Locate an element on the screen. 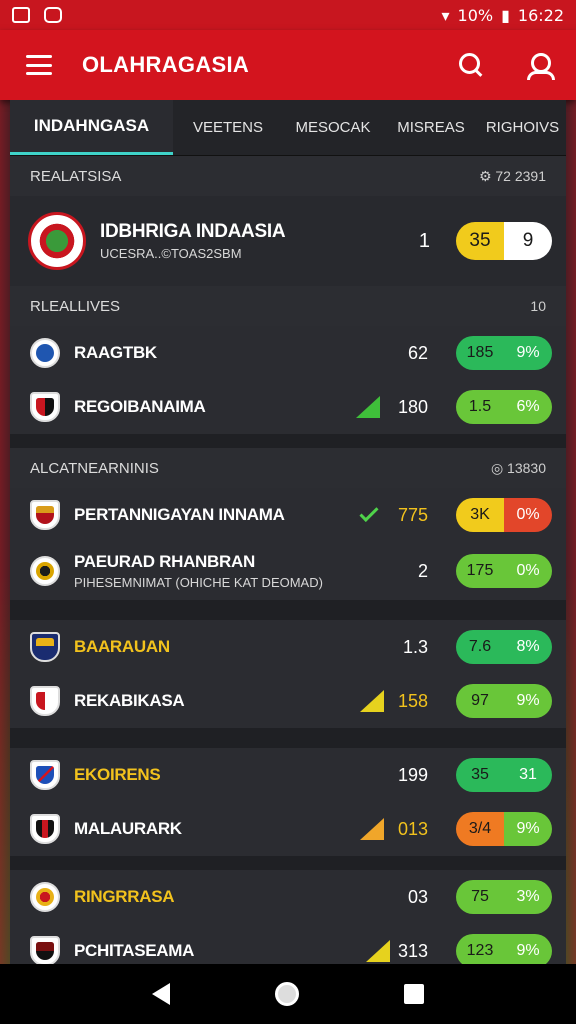  match-group: BAARAUAN 1.3 7.6 8% REKABIKASA 158 97 9% is located at coordinates (288, 674).